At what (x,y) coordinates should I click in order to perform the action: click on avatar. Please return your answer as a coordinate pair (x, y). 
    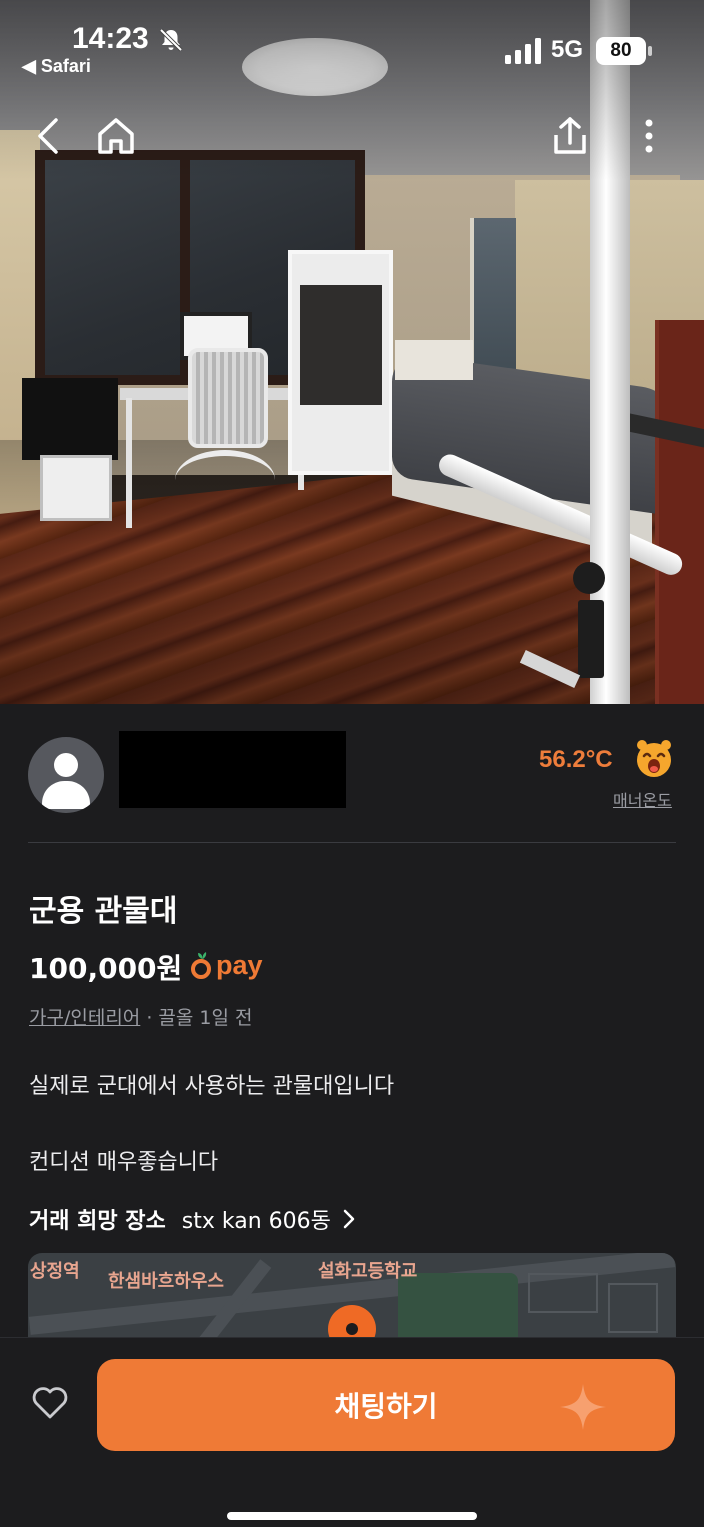
    Looking at the image, I should click on (66, 775).